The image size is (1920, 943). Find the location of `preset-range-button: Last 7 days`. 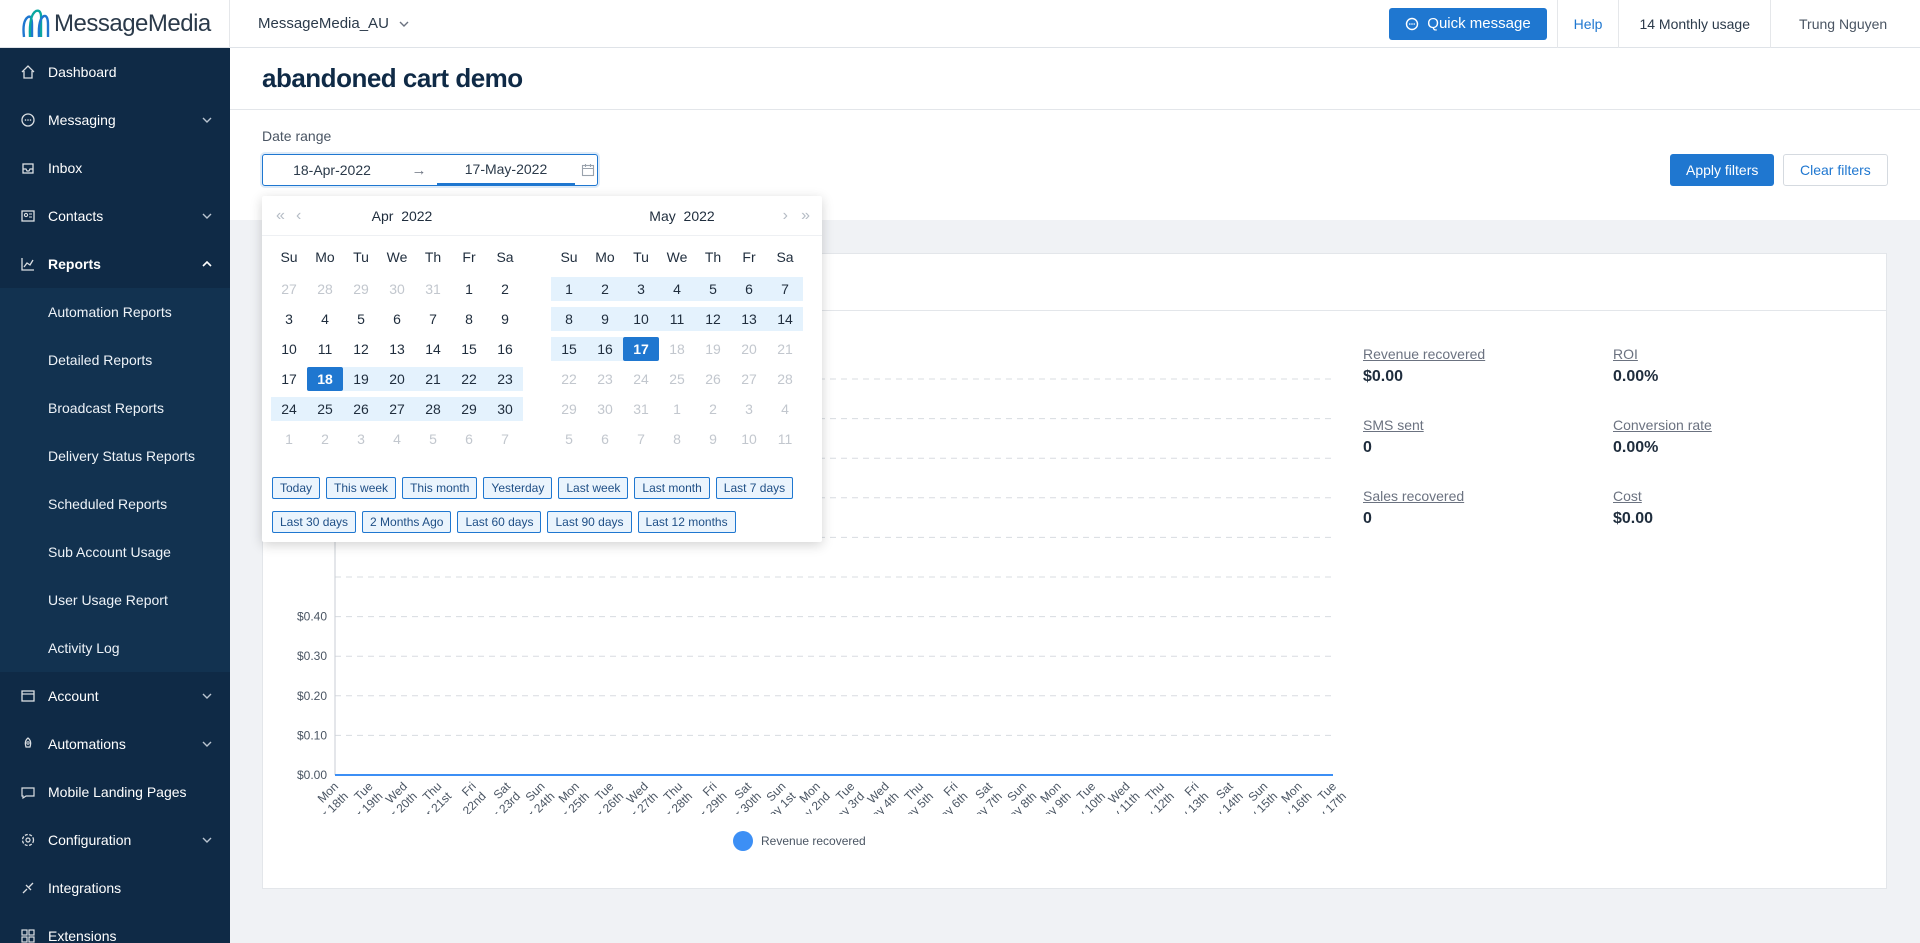

preset-range-button: Last 7 days is located at coordinates (754, 488).